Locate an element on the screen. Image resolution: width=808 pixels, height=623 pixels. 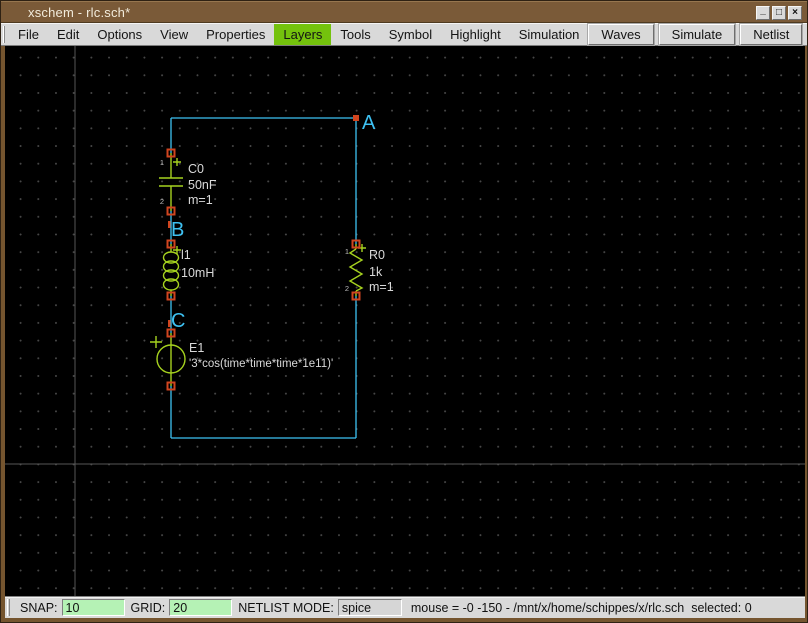
title-bar: xschem - rlc.sch* _ □ × is located at coordinates (404, 12).